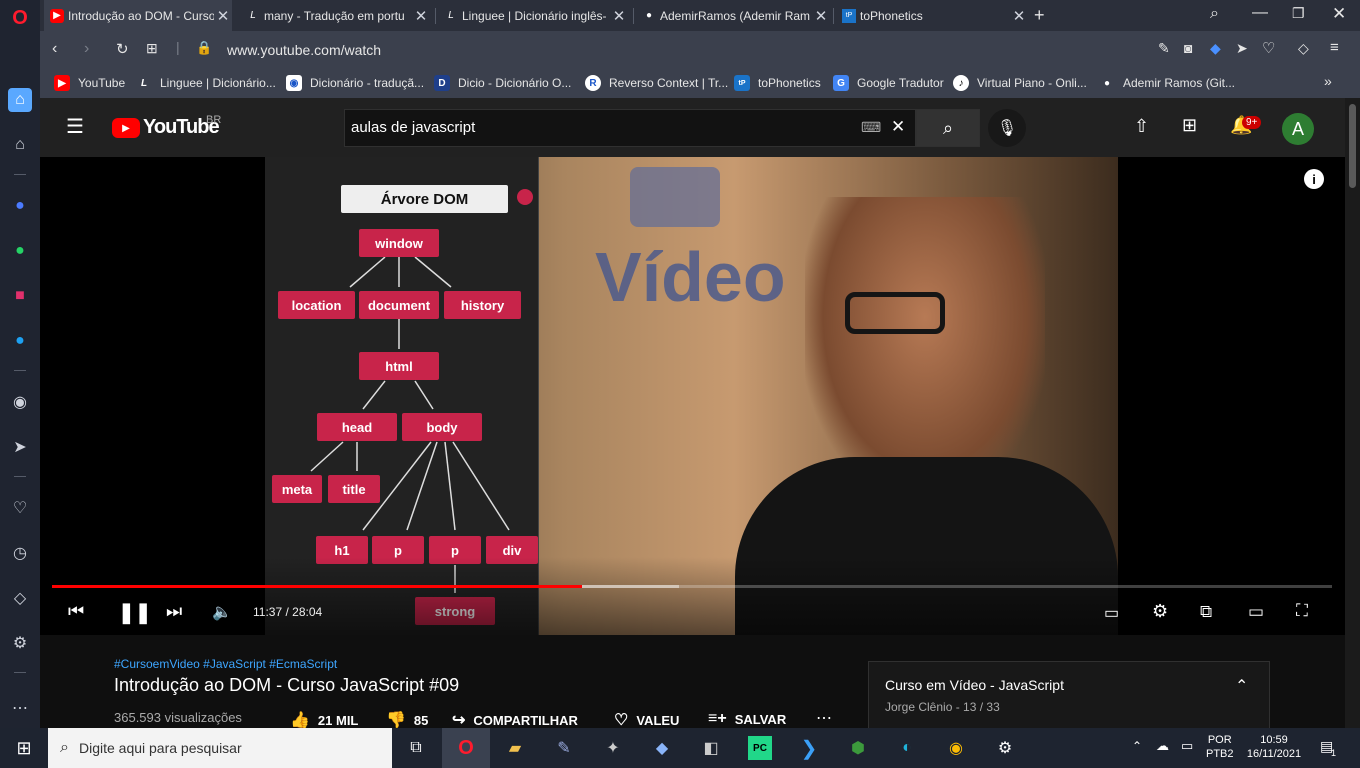 The width and height of the screenshot is (1360, 768). What do you see at coordinates (1007, 128) in the screenshot?
I see `microphone-icon: 🎙` at bounding box center [1007, 128].